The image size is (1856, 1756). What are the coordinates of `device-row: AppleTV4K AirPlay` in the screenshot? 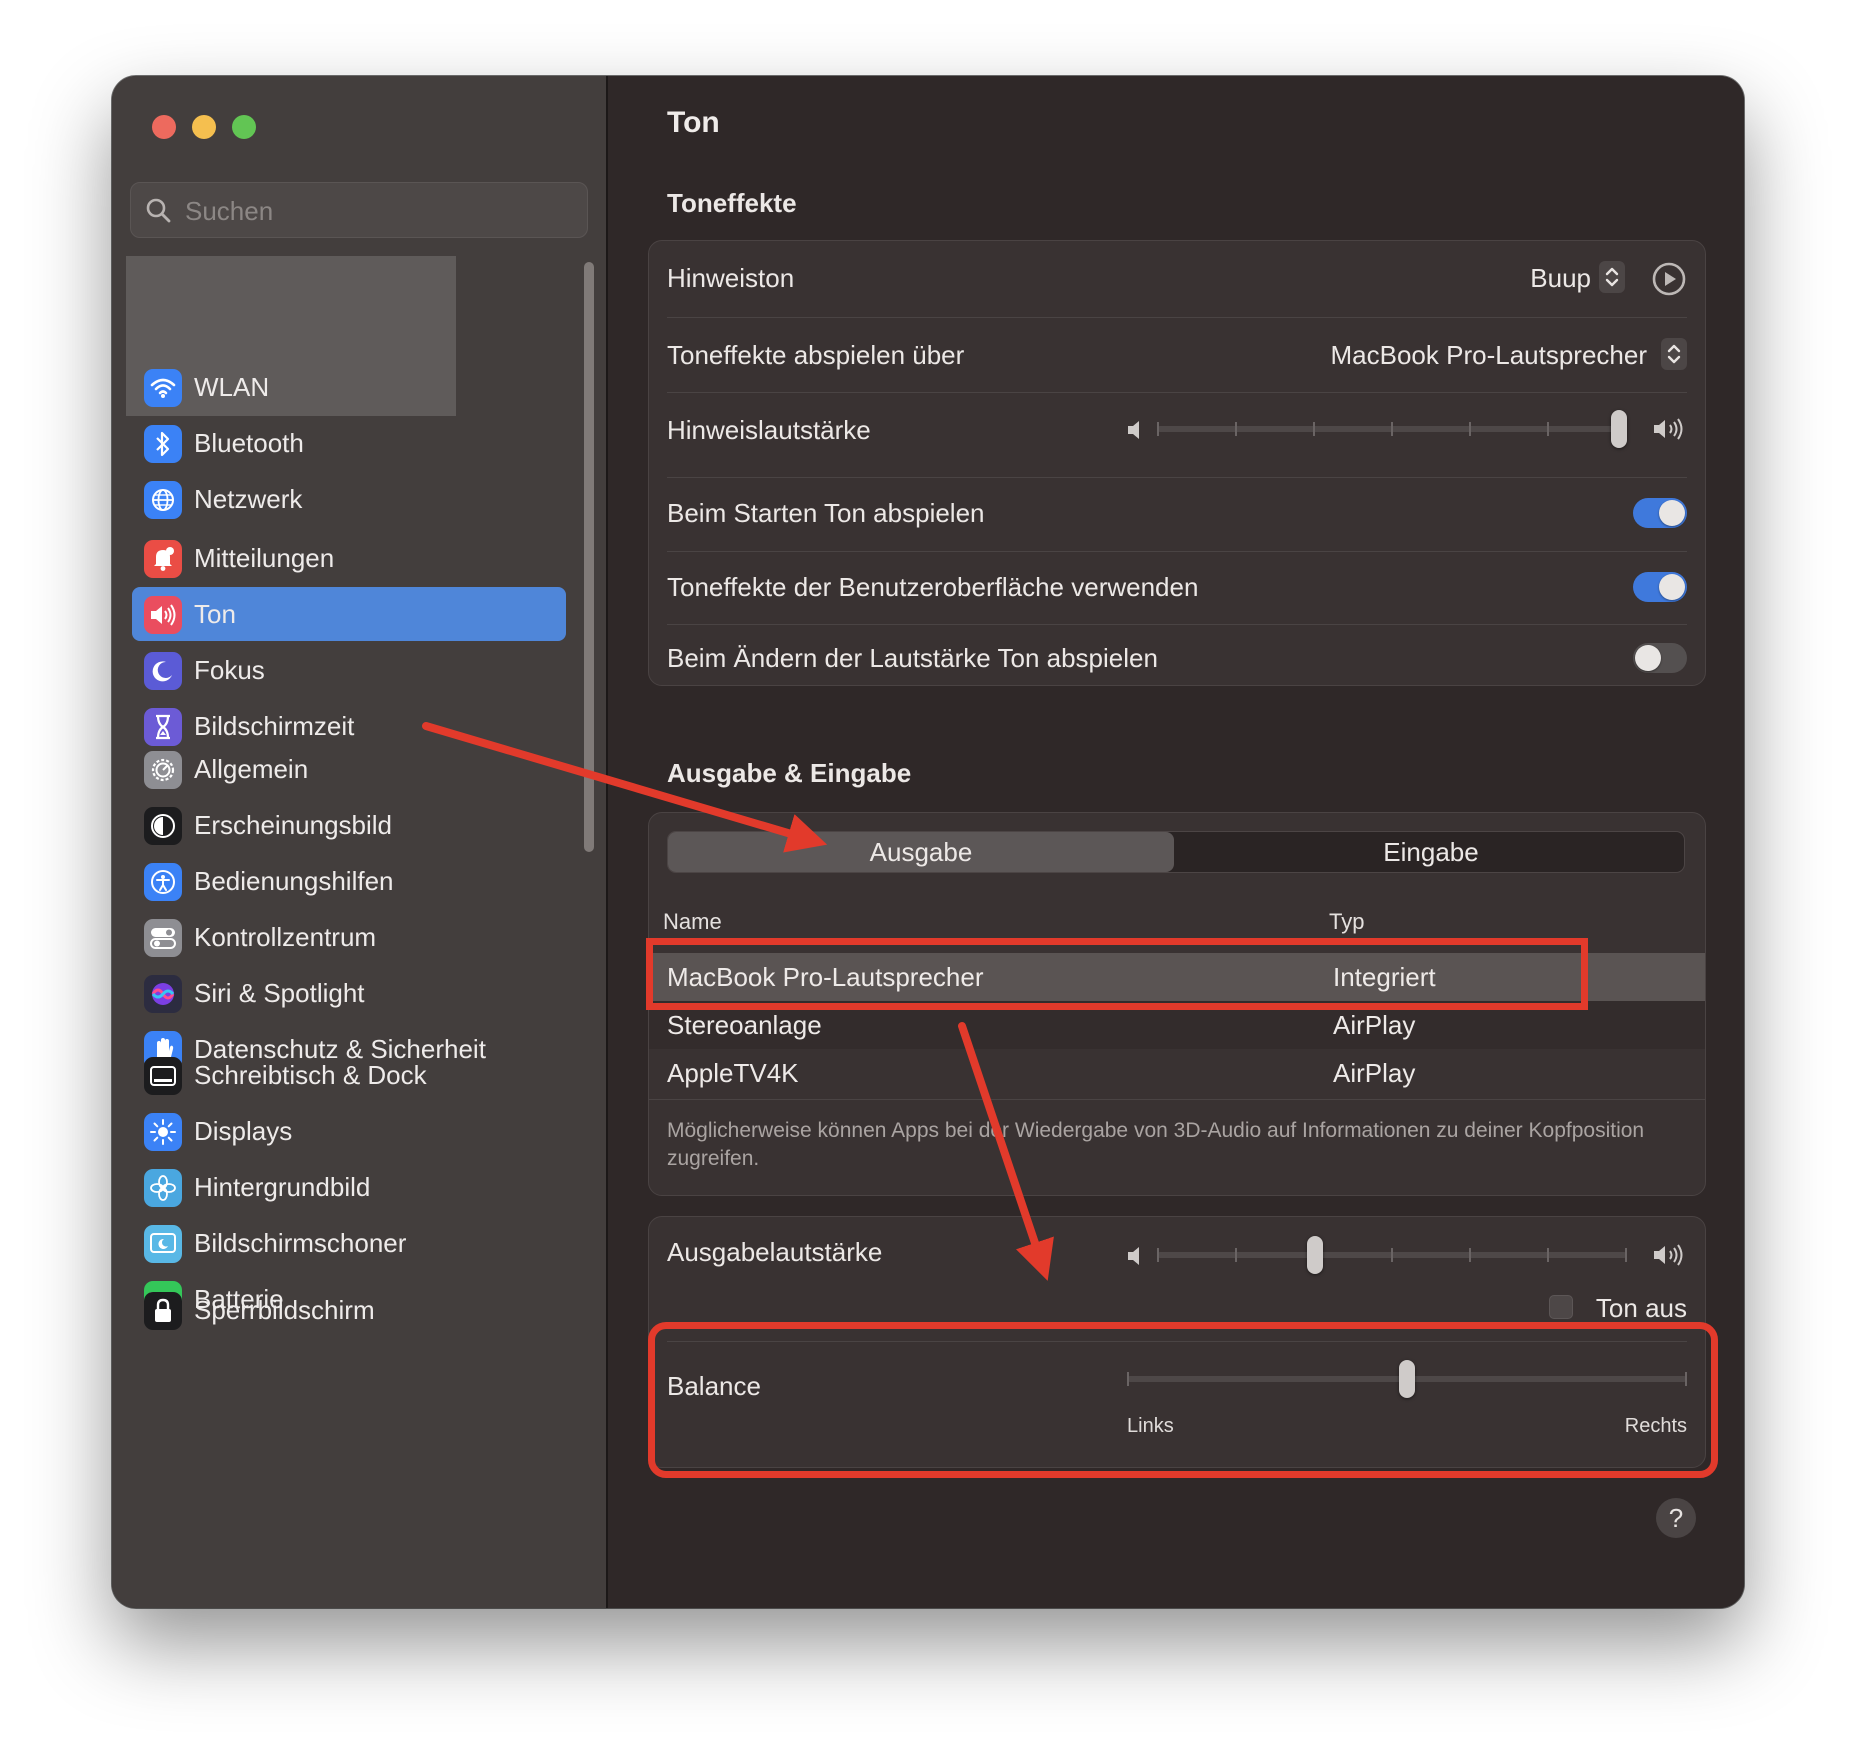 It's located at (1177, 1073).